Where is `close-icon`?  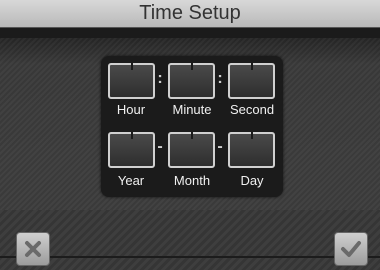
close-icon is located at coordinates (33, 249).